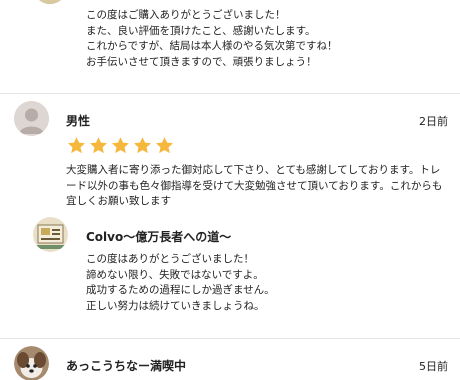 Image resolution: width=460 pixels, height=380 pixels. What do you see at coordinates (78, 121) in the screenshot?
I see `reviewer-name: 男性` at bounding box center [78, 121].